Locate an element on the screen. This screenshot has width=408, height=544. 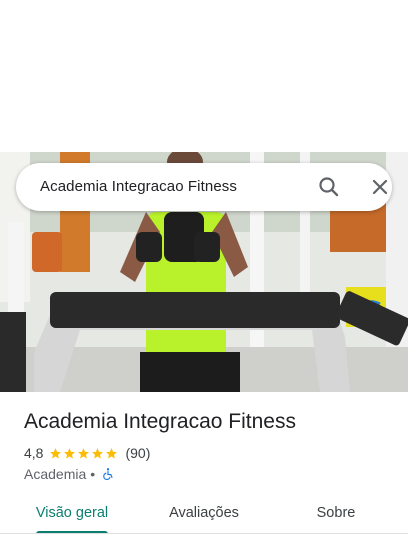
tabs-divider is located at coordinates (204, 533).